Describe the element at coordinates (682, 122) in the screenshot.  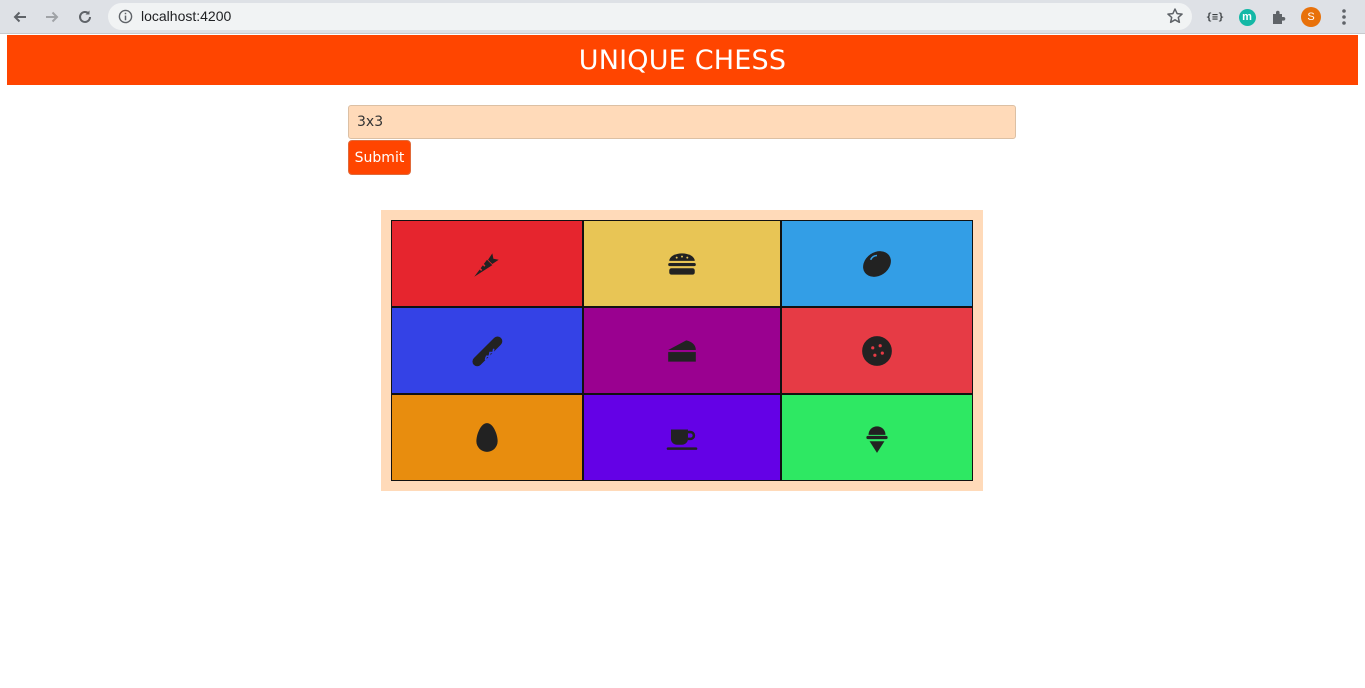
I see `board-size-input` at that location.